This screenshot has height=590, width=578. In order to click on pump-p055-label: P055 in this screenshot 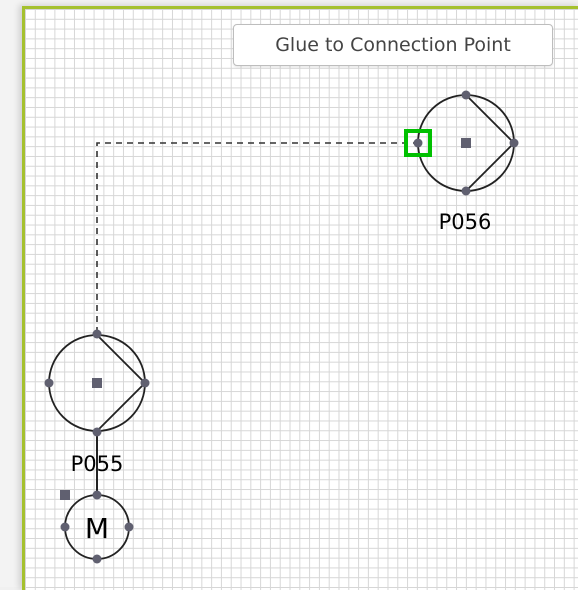, I will do `click(97, 464)`.